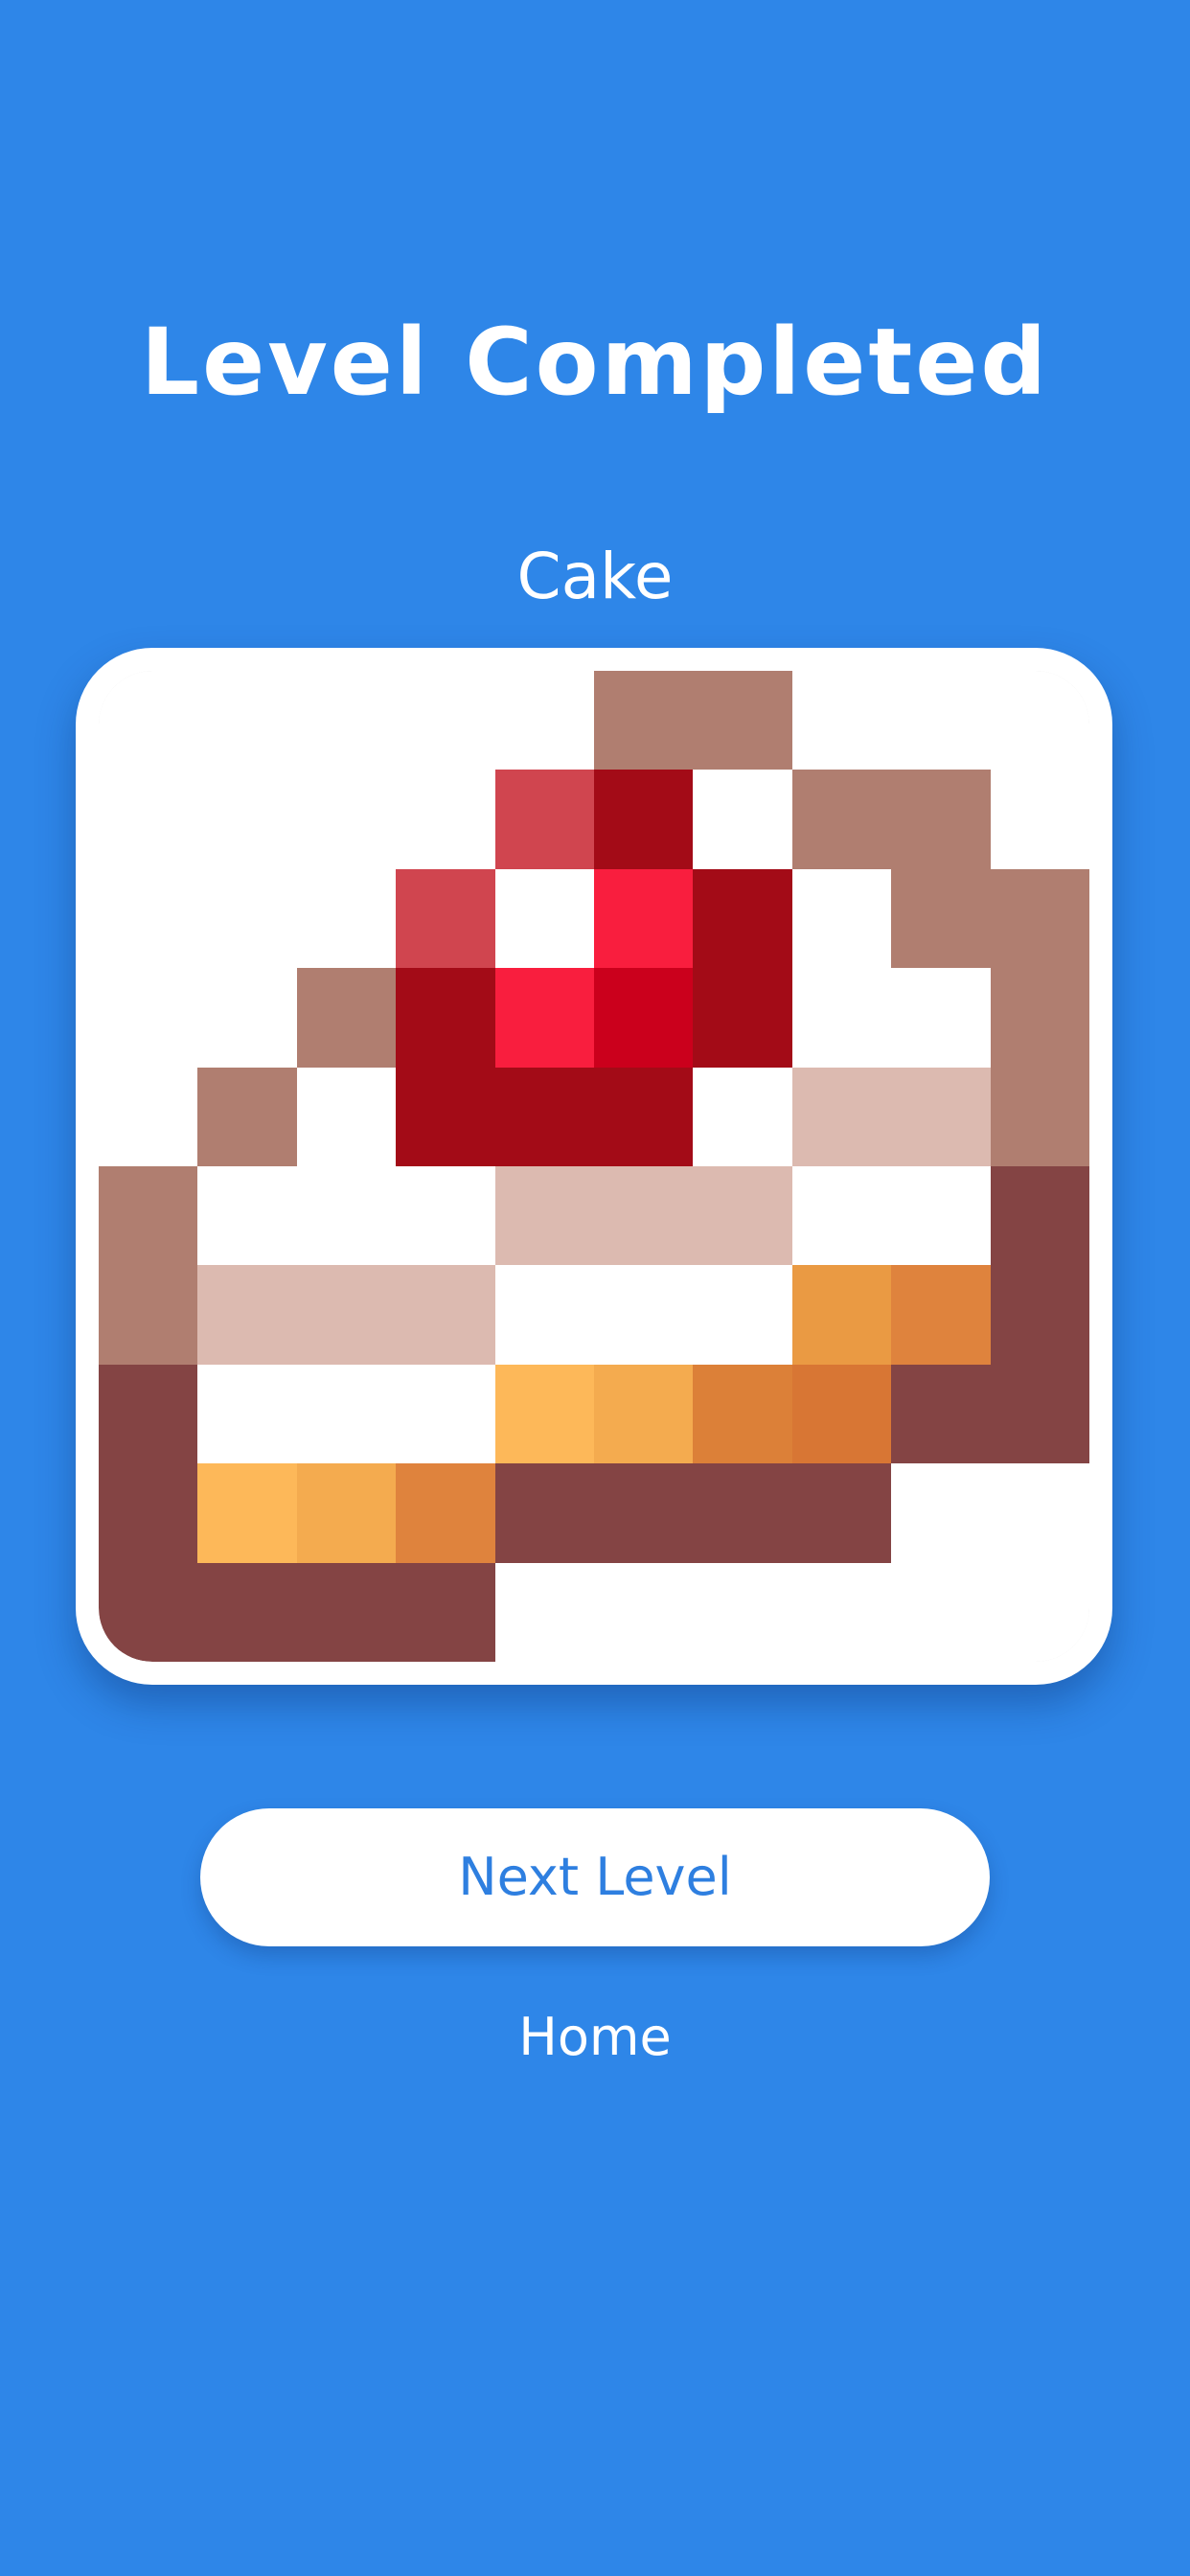 The width and height of the screenshot is (1190, 2576). I want to click on next-level-button: Next Level, so click(595, 1877).